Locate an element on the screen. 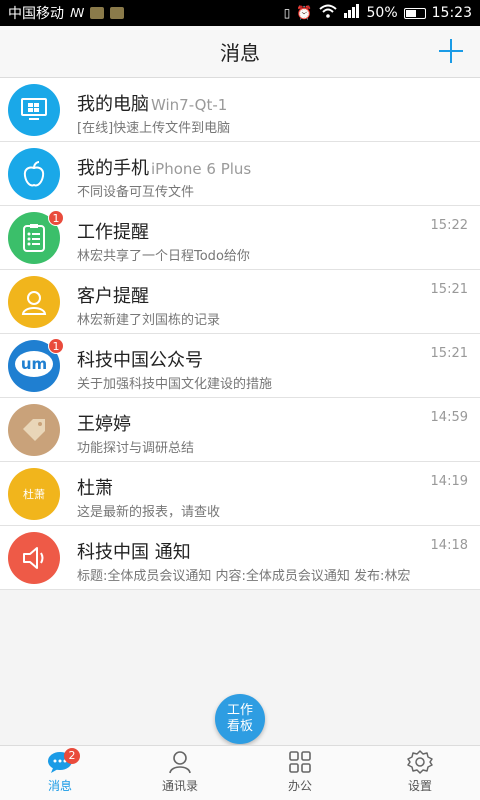  avatar-text: 杜萧 is located at coordinates (34, 494).